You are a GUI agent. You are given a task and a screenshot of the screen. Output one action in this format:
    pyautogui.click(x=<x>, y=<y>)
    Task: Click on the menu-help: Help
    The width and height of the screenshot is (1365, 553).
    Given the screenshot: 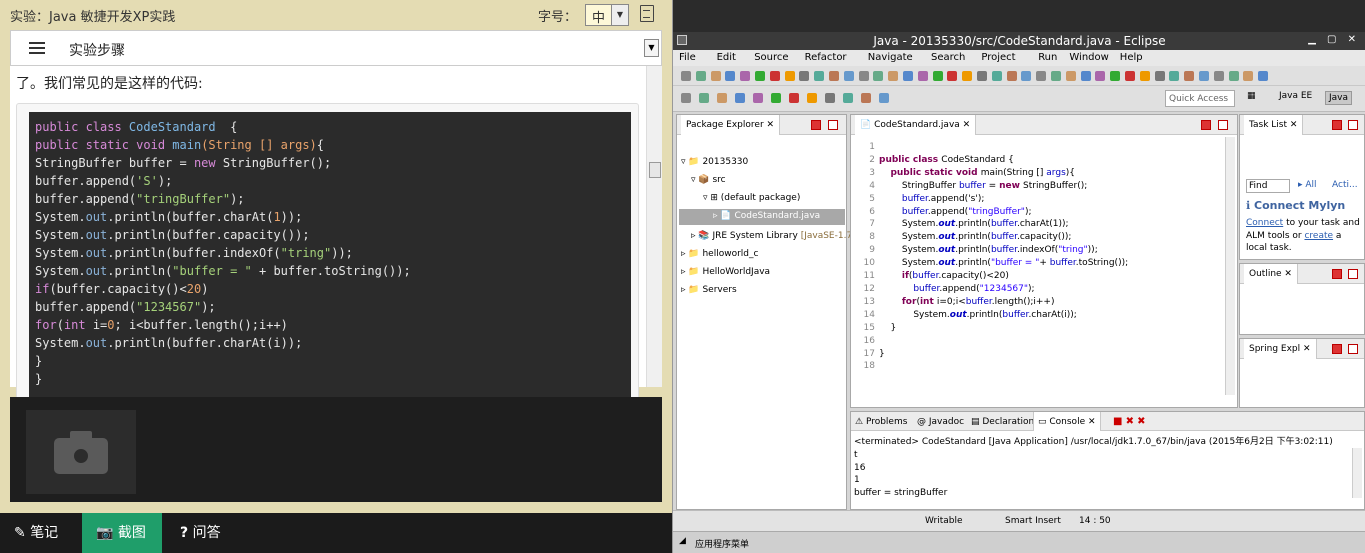 What is the action you would take?
    pyautogui.click(x=1131, y=57)
    